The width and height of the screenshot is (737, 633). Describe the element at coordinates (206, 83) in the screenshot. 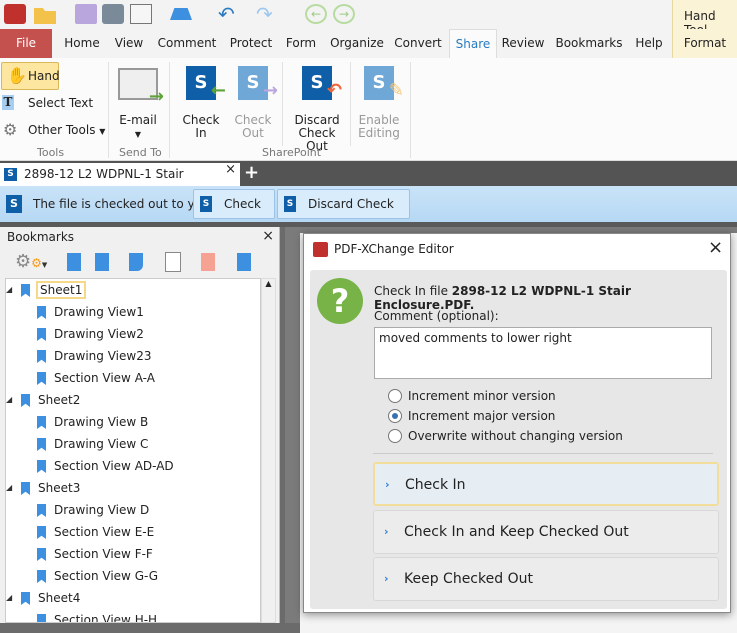

I see `sharepoint-check-in-icon: S ←` at that location.